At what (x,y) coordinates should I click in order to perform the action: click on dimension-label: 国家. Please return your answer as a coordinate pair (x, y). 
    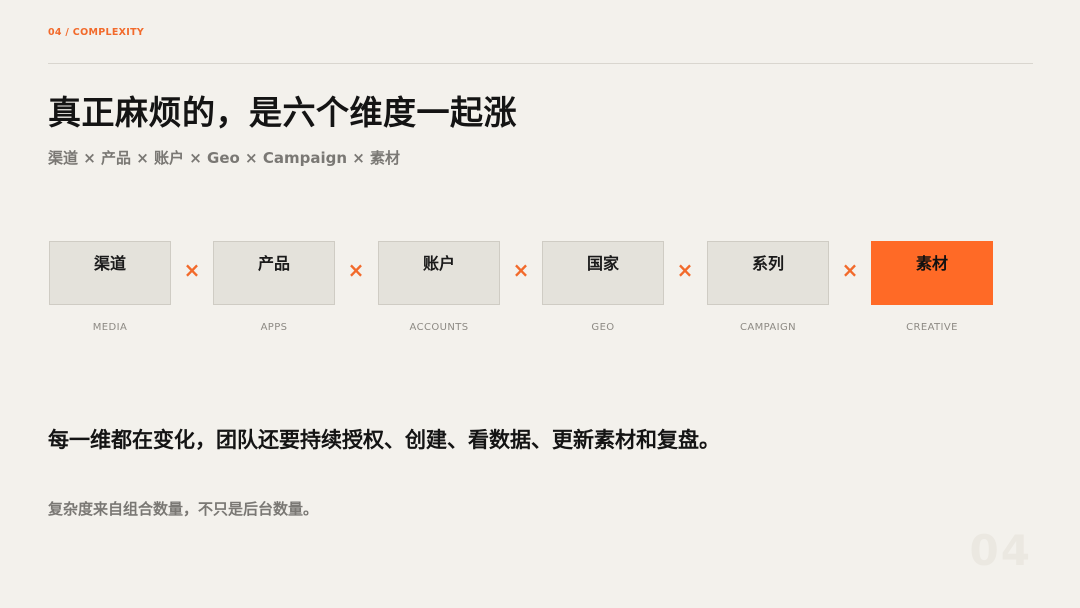
    Looking at the image, I should click on (602, 263).